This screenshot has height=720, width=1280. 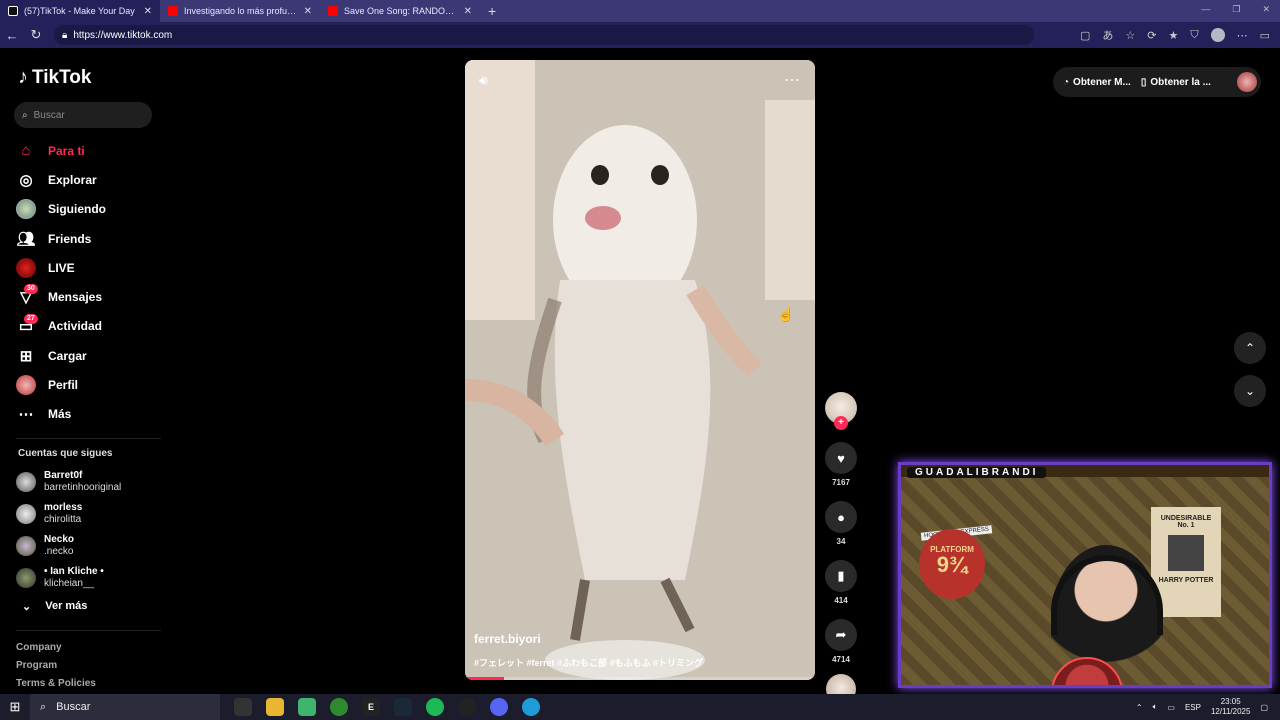 What do you see at coordinates (1217, 35) in the screenshot?
I see `profile-avatar` at bounding box center [1217, 35].